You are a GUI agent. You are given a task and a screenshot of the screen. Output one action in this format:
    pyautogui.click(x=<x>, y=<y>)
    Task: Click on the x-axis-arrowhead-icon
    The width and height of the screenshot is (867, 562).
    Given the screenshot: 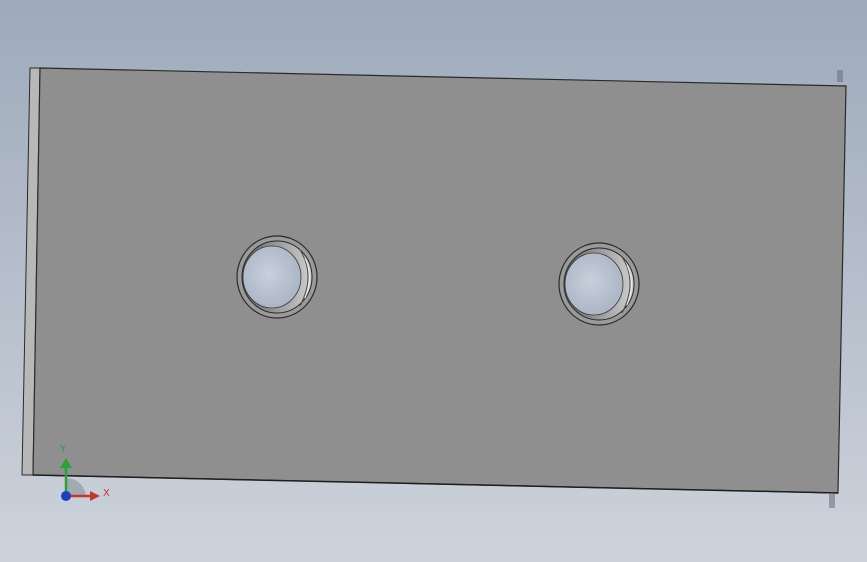 What is the action you would take?
    pyautogui.click(x=95, y=496)
    